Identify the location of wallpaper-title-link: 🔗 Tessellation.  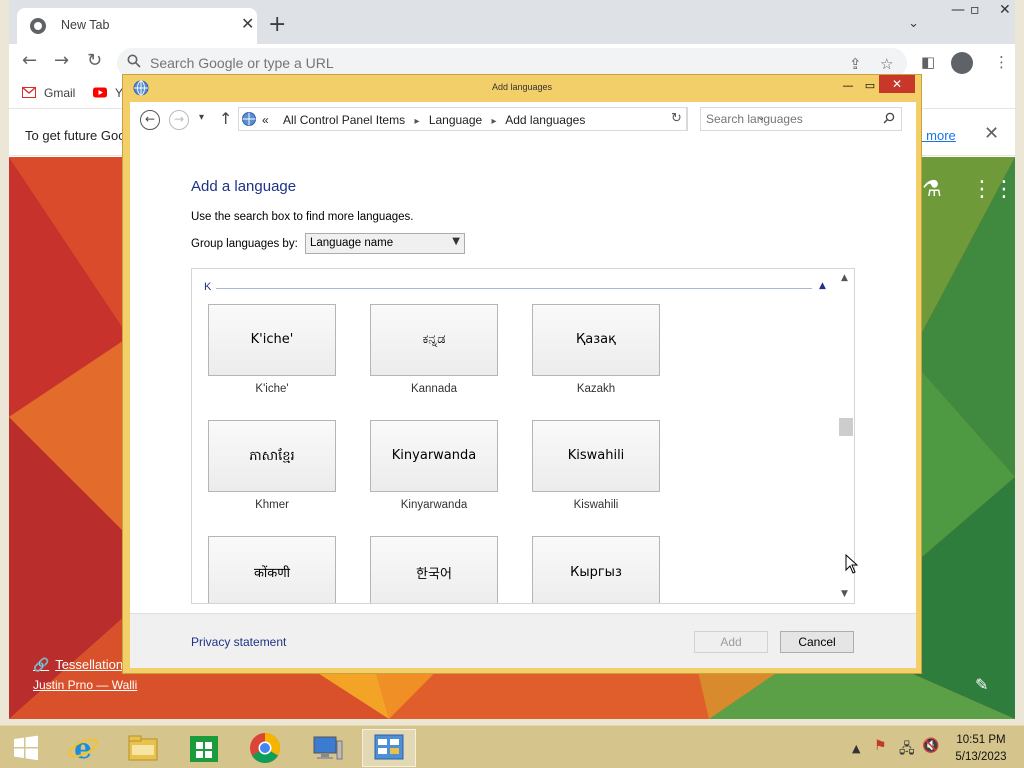
(78, 665).